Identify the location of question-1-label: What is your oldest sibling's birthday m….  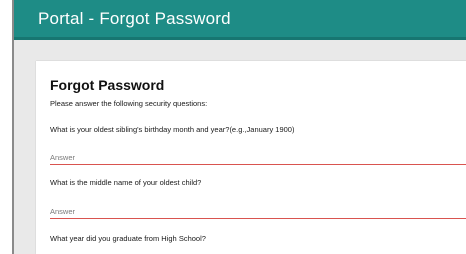
(172, 129).